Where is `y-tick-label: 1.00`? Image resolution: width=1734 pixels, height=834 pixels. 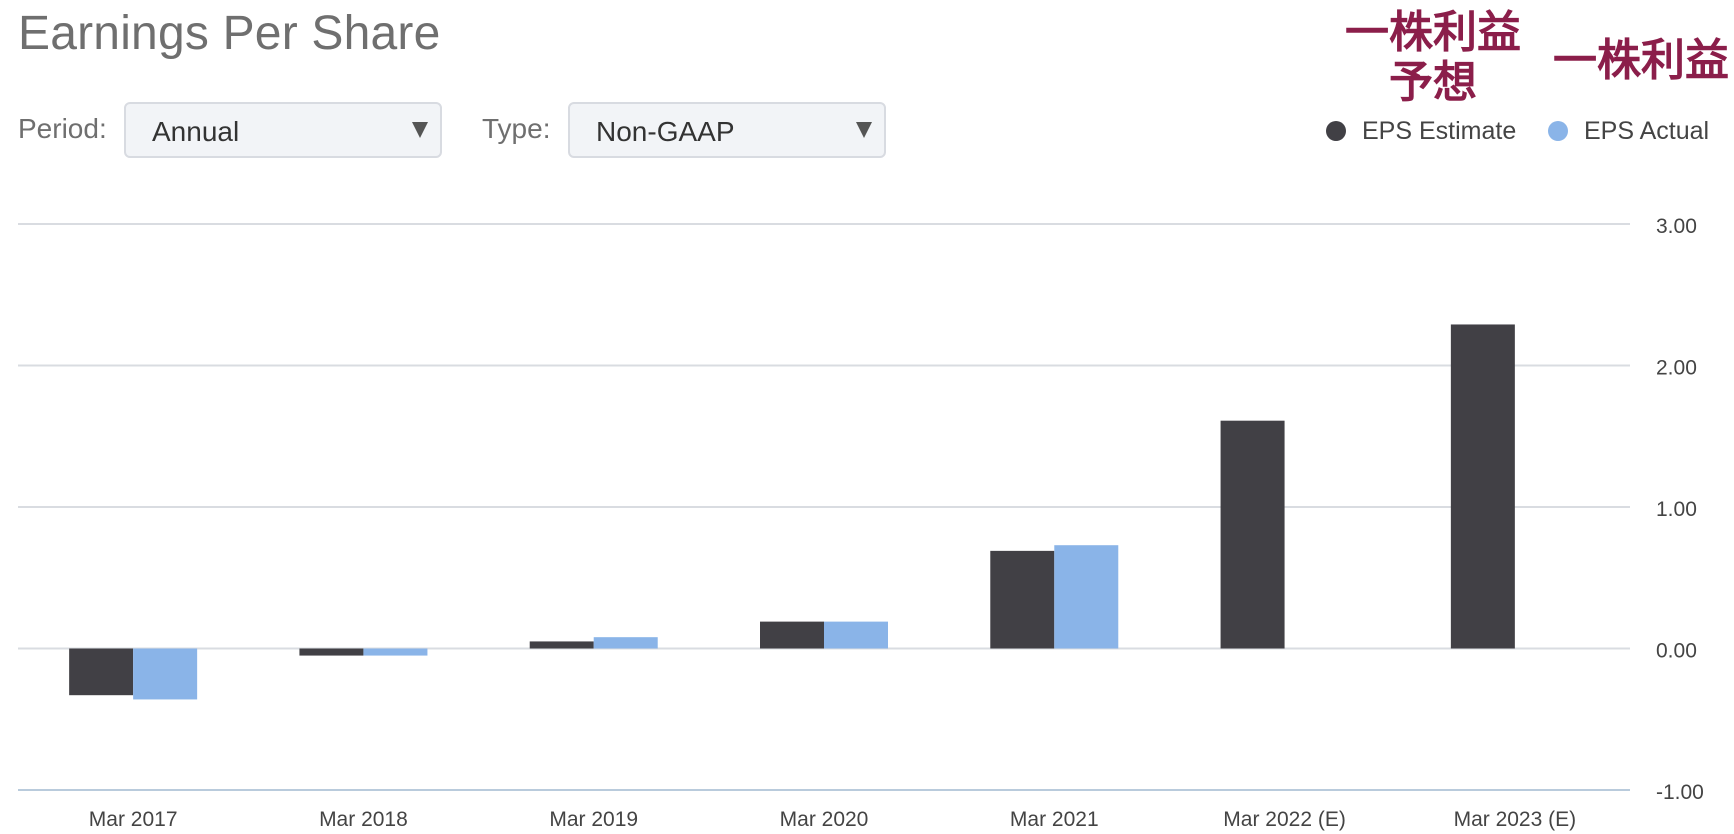 y-tick-label: 1.00 is located at coordinates (1676, 509).